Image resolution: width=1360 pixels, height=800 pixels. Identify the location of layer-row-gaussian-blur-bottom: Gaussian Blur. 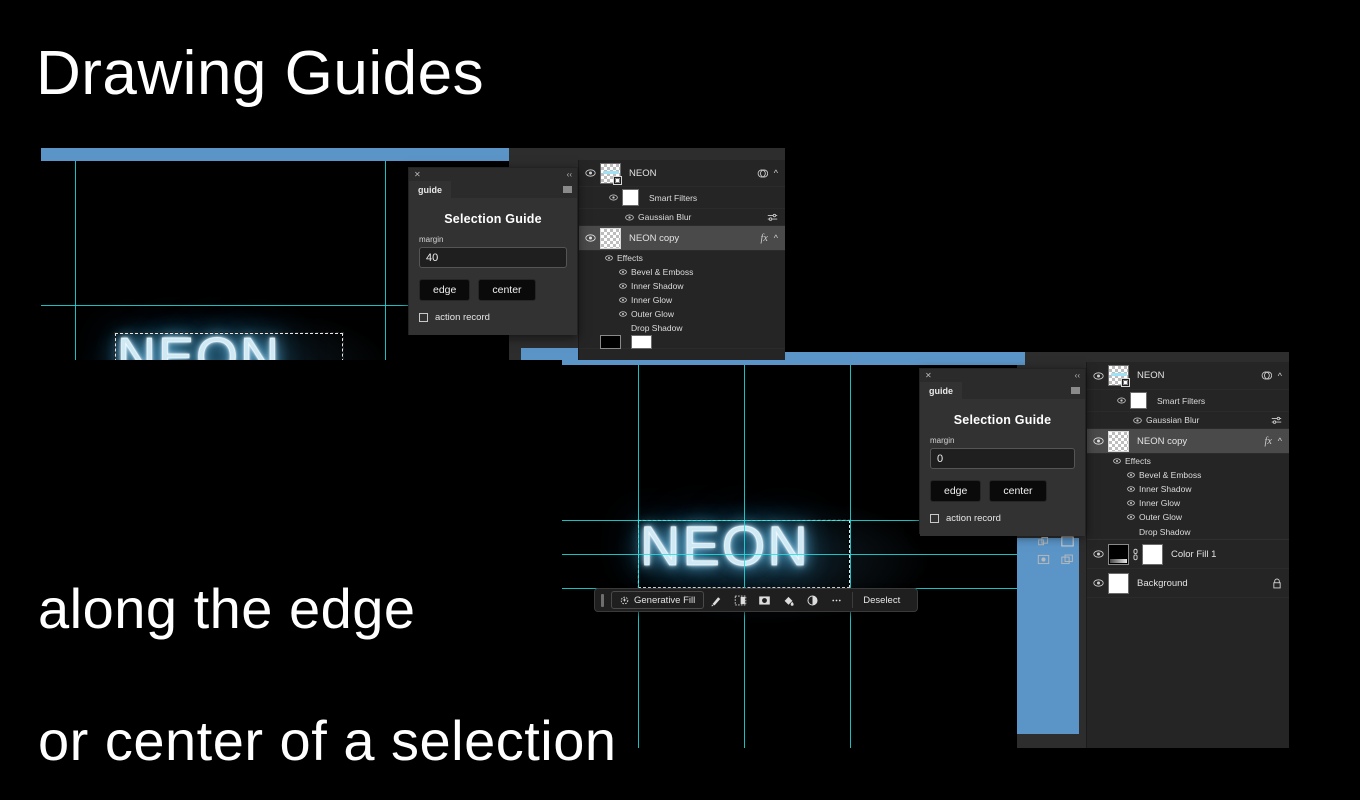
(1188, 420).